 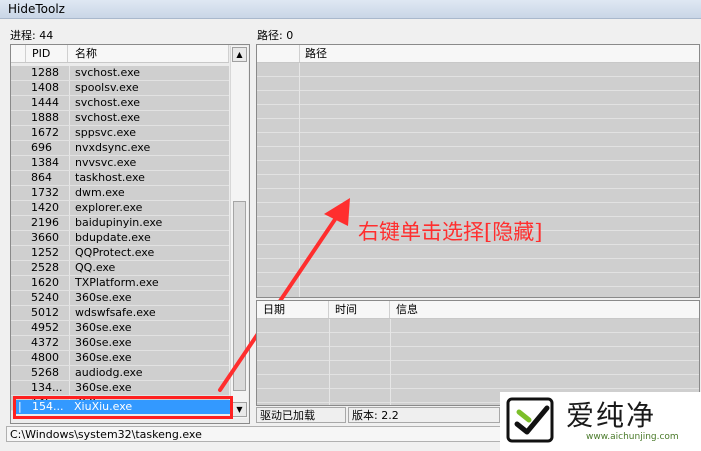 I want to click on process-row: 1408 spoolsv.exe, so click(x=120, y=88).